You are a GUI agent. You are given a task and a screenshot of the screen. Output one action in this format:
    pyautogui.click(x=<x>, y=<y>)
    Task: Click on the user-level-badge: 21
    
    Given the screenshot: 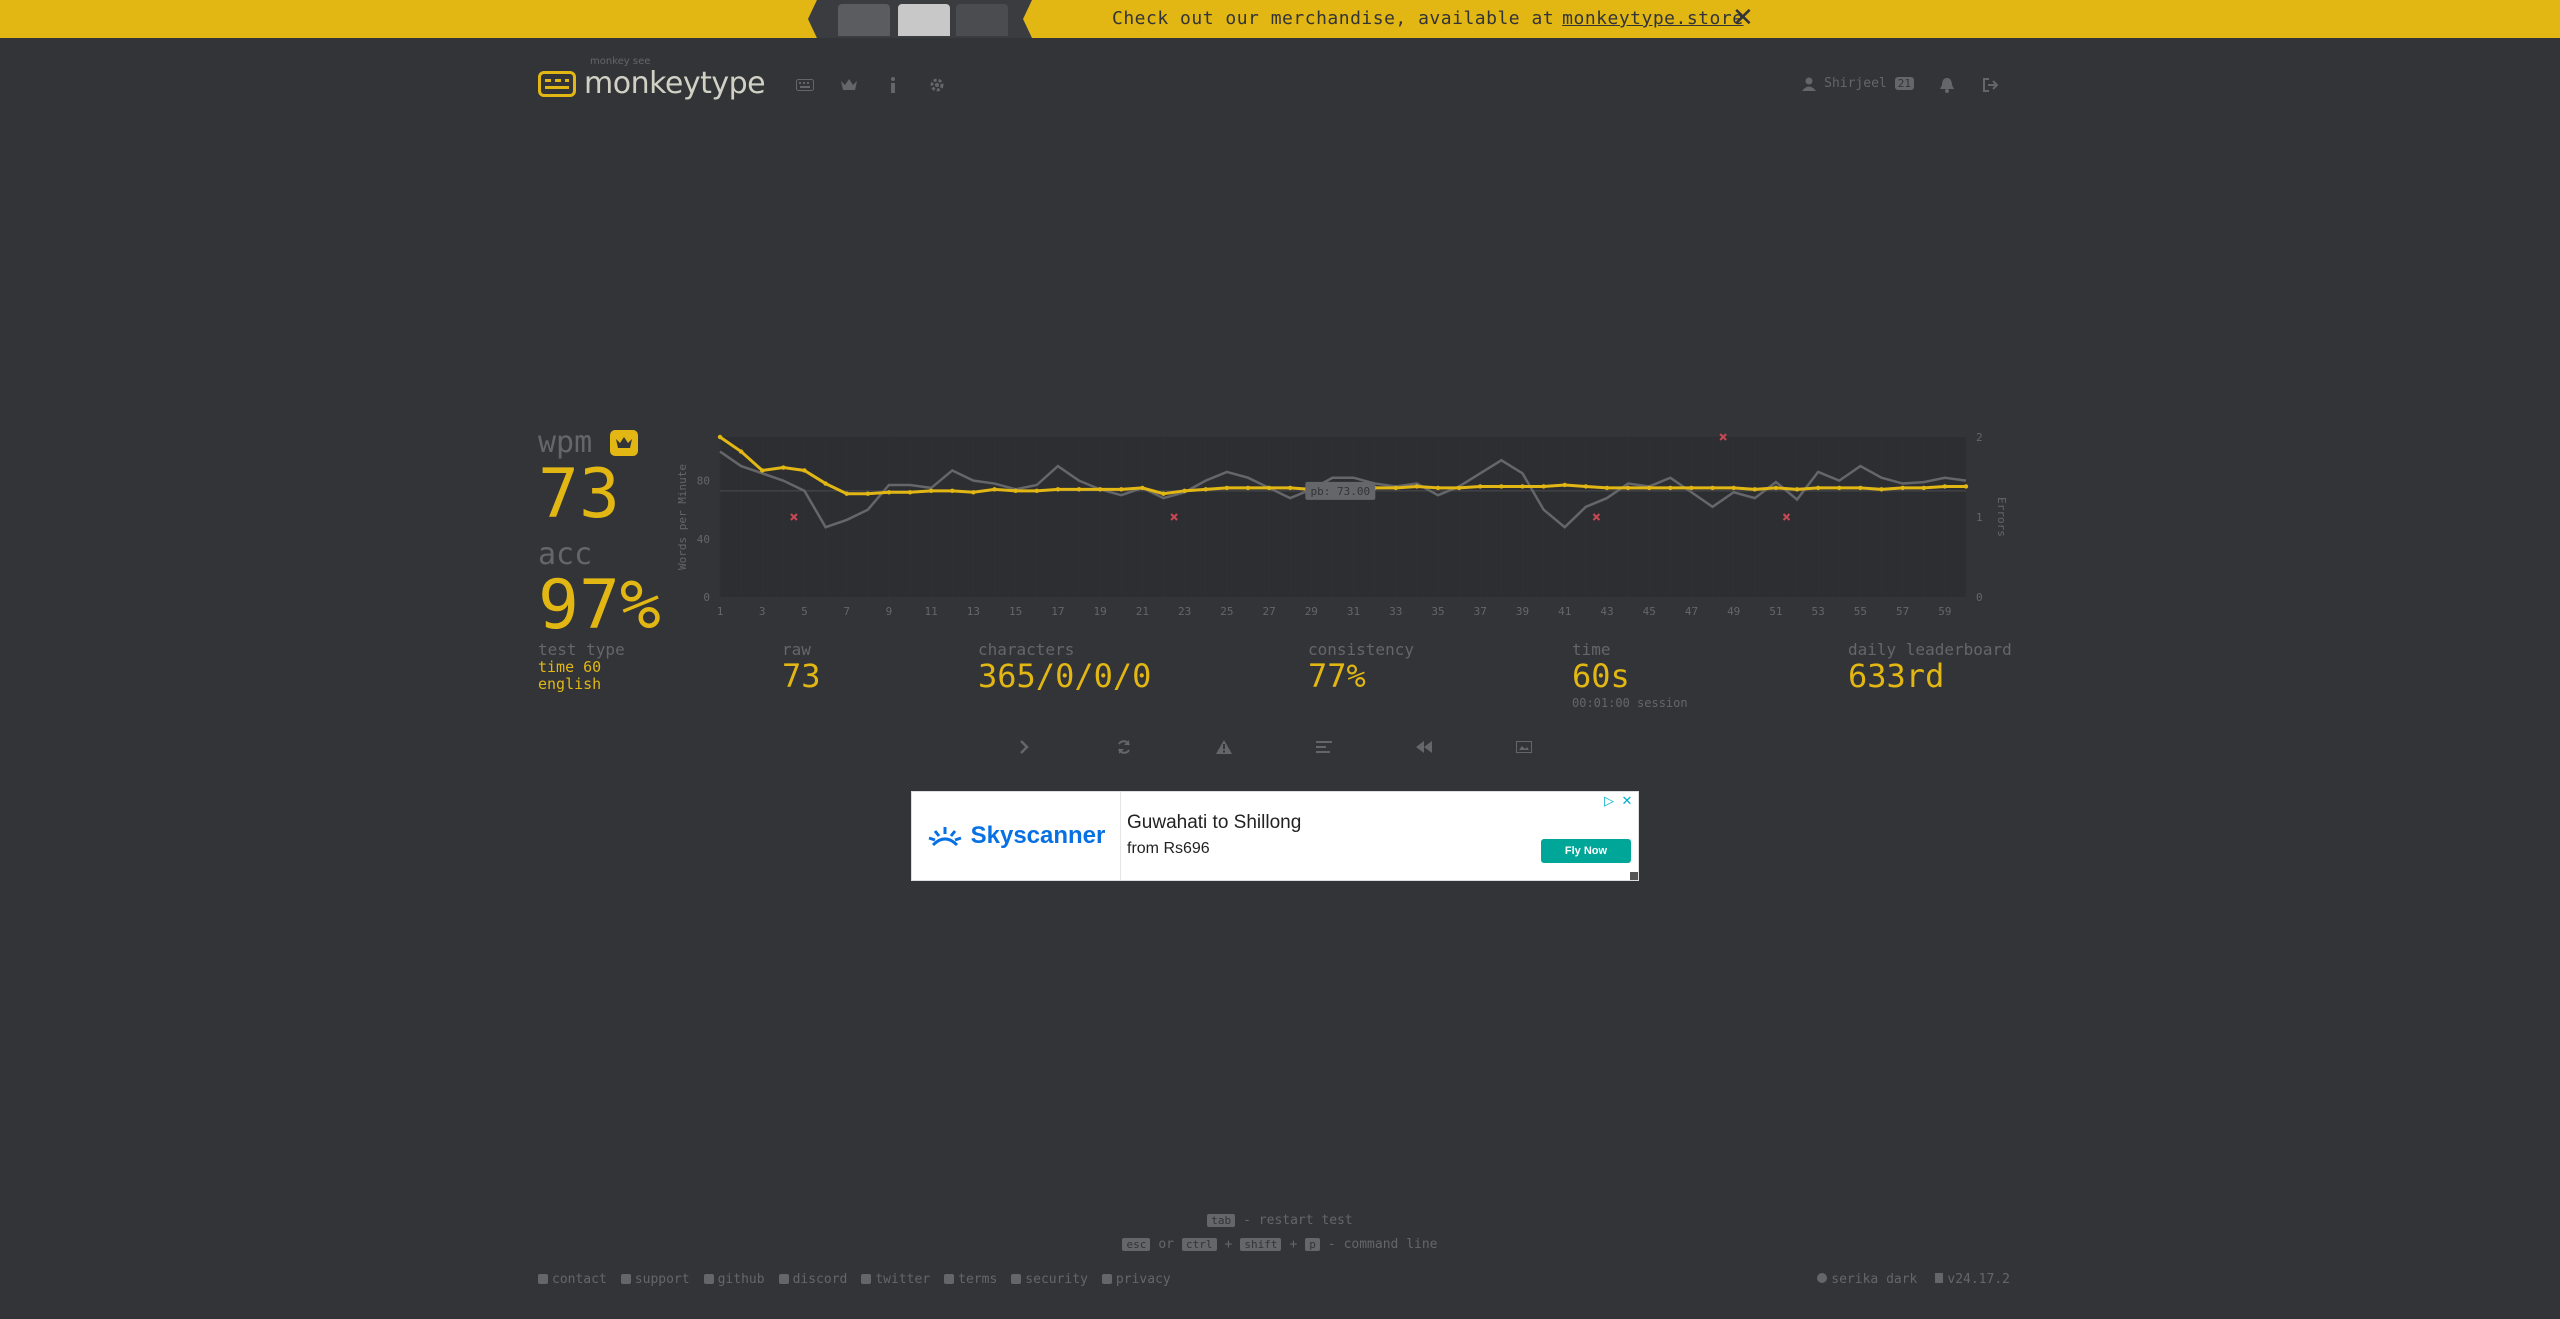 What is the action you would take?
    pyautogui.click(x=1904, y=83)
    